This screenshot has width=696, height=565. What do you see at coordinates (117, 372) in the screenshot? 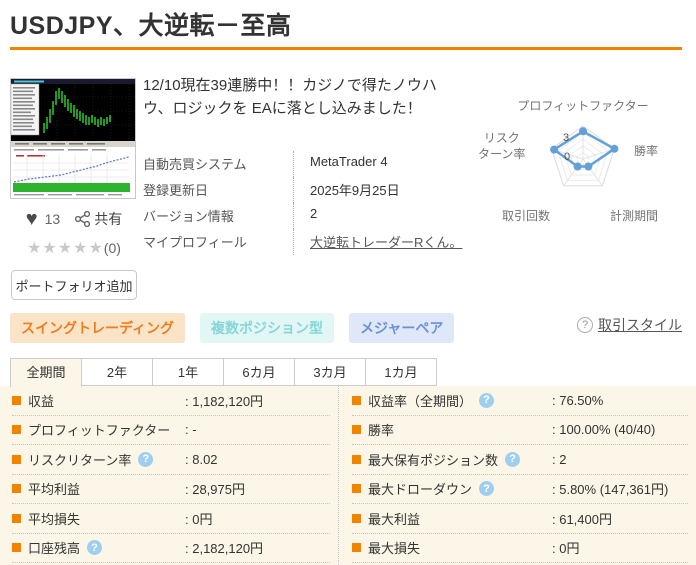
I see `tab-2-years: 2年` at bounding box center [117, 372].